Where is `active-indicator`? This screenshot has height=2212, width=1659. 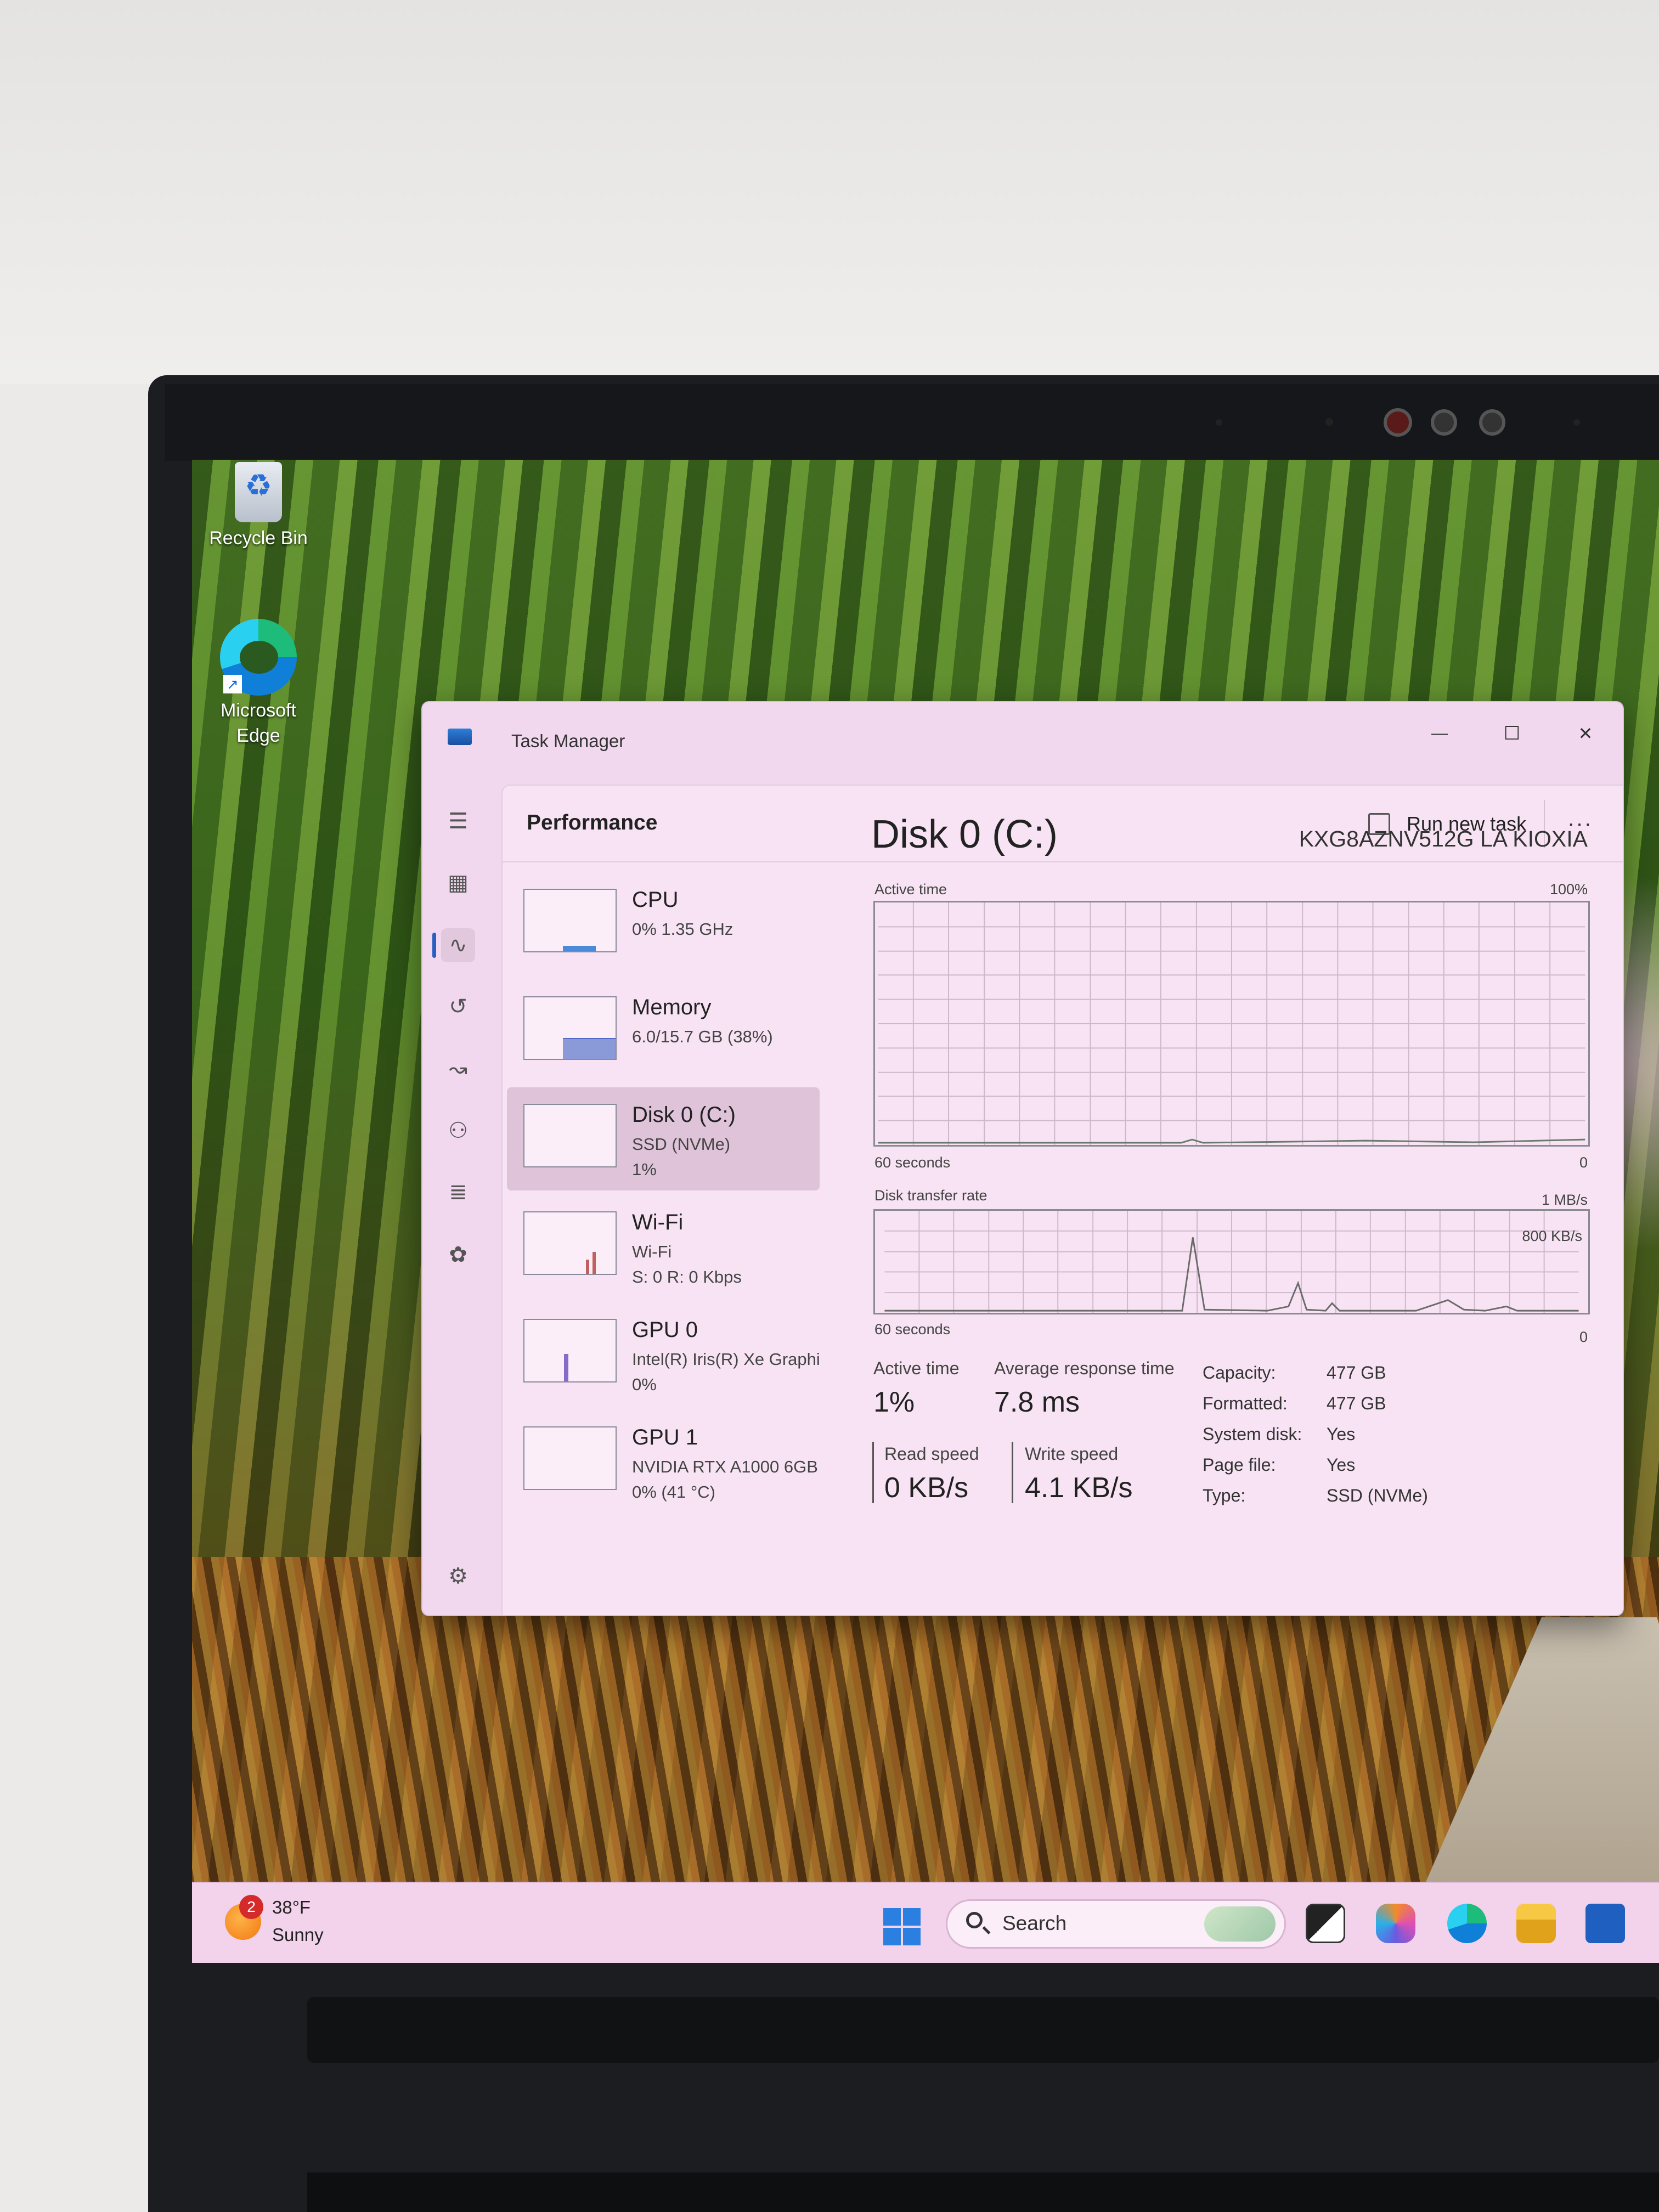
active-indicator is located at coordinates (434, 945).